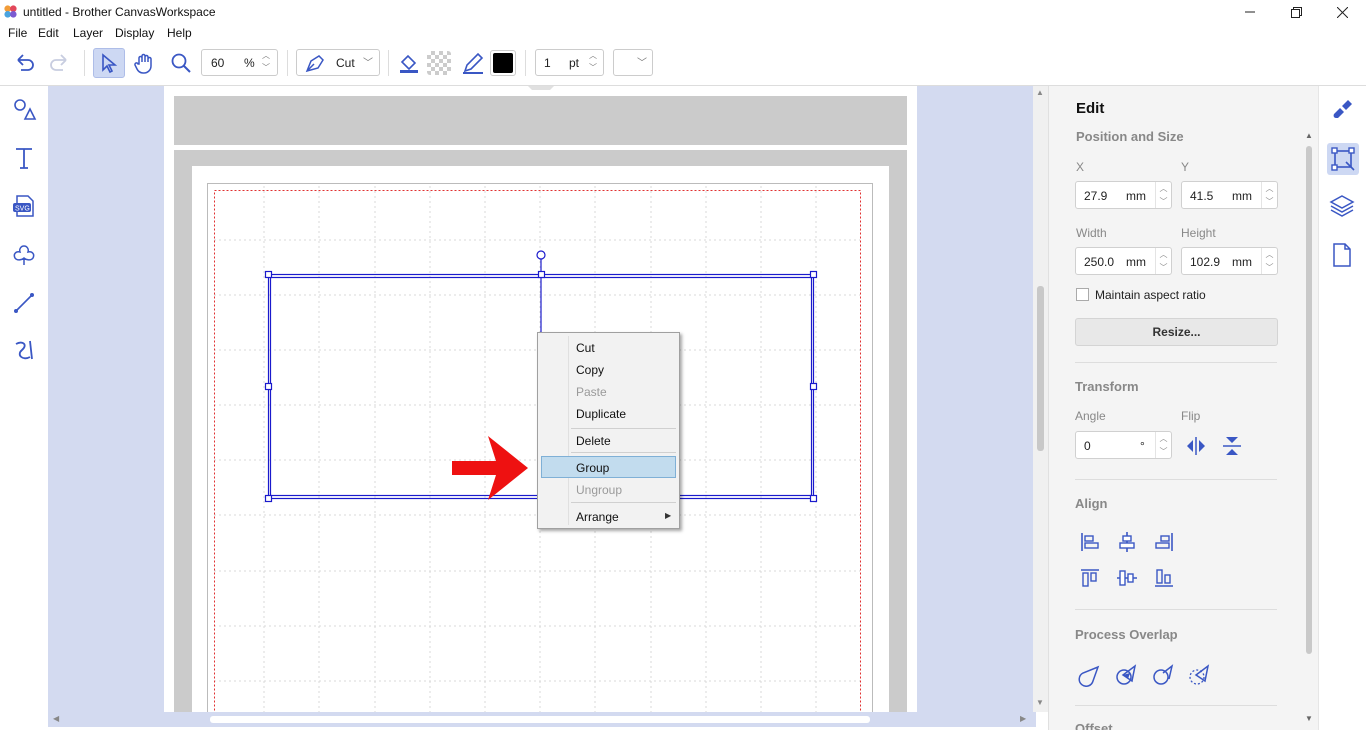 Image resolution: width=1366 pixels, height=730 pixels. Describe the element at coordinates (88, 33) in the screenshot. I see `menu-layer: Layer` at that location.